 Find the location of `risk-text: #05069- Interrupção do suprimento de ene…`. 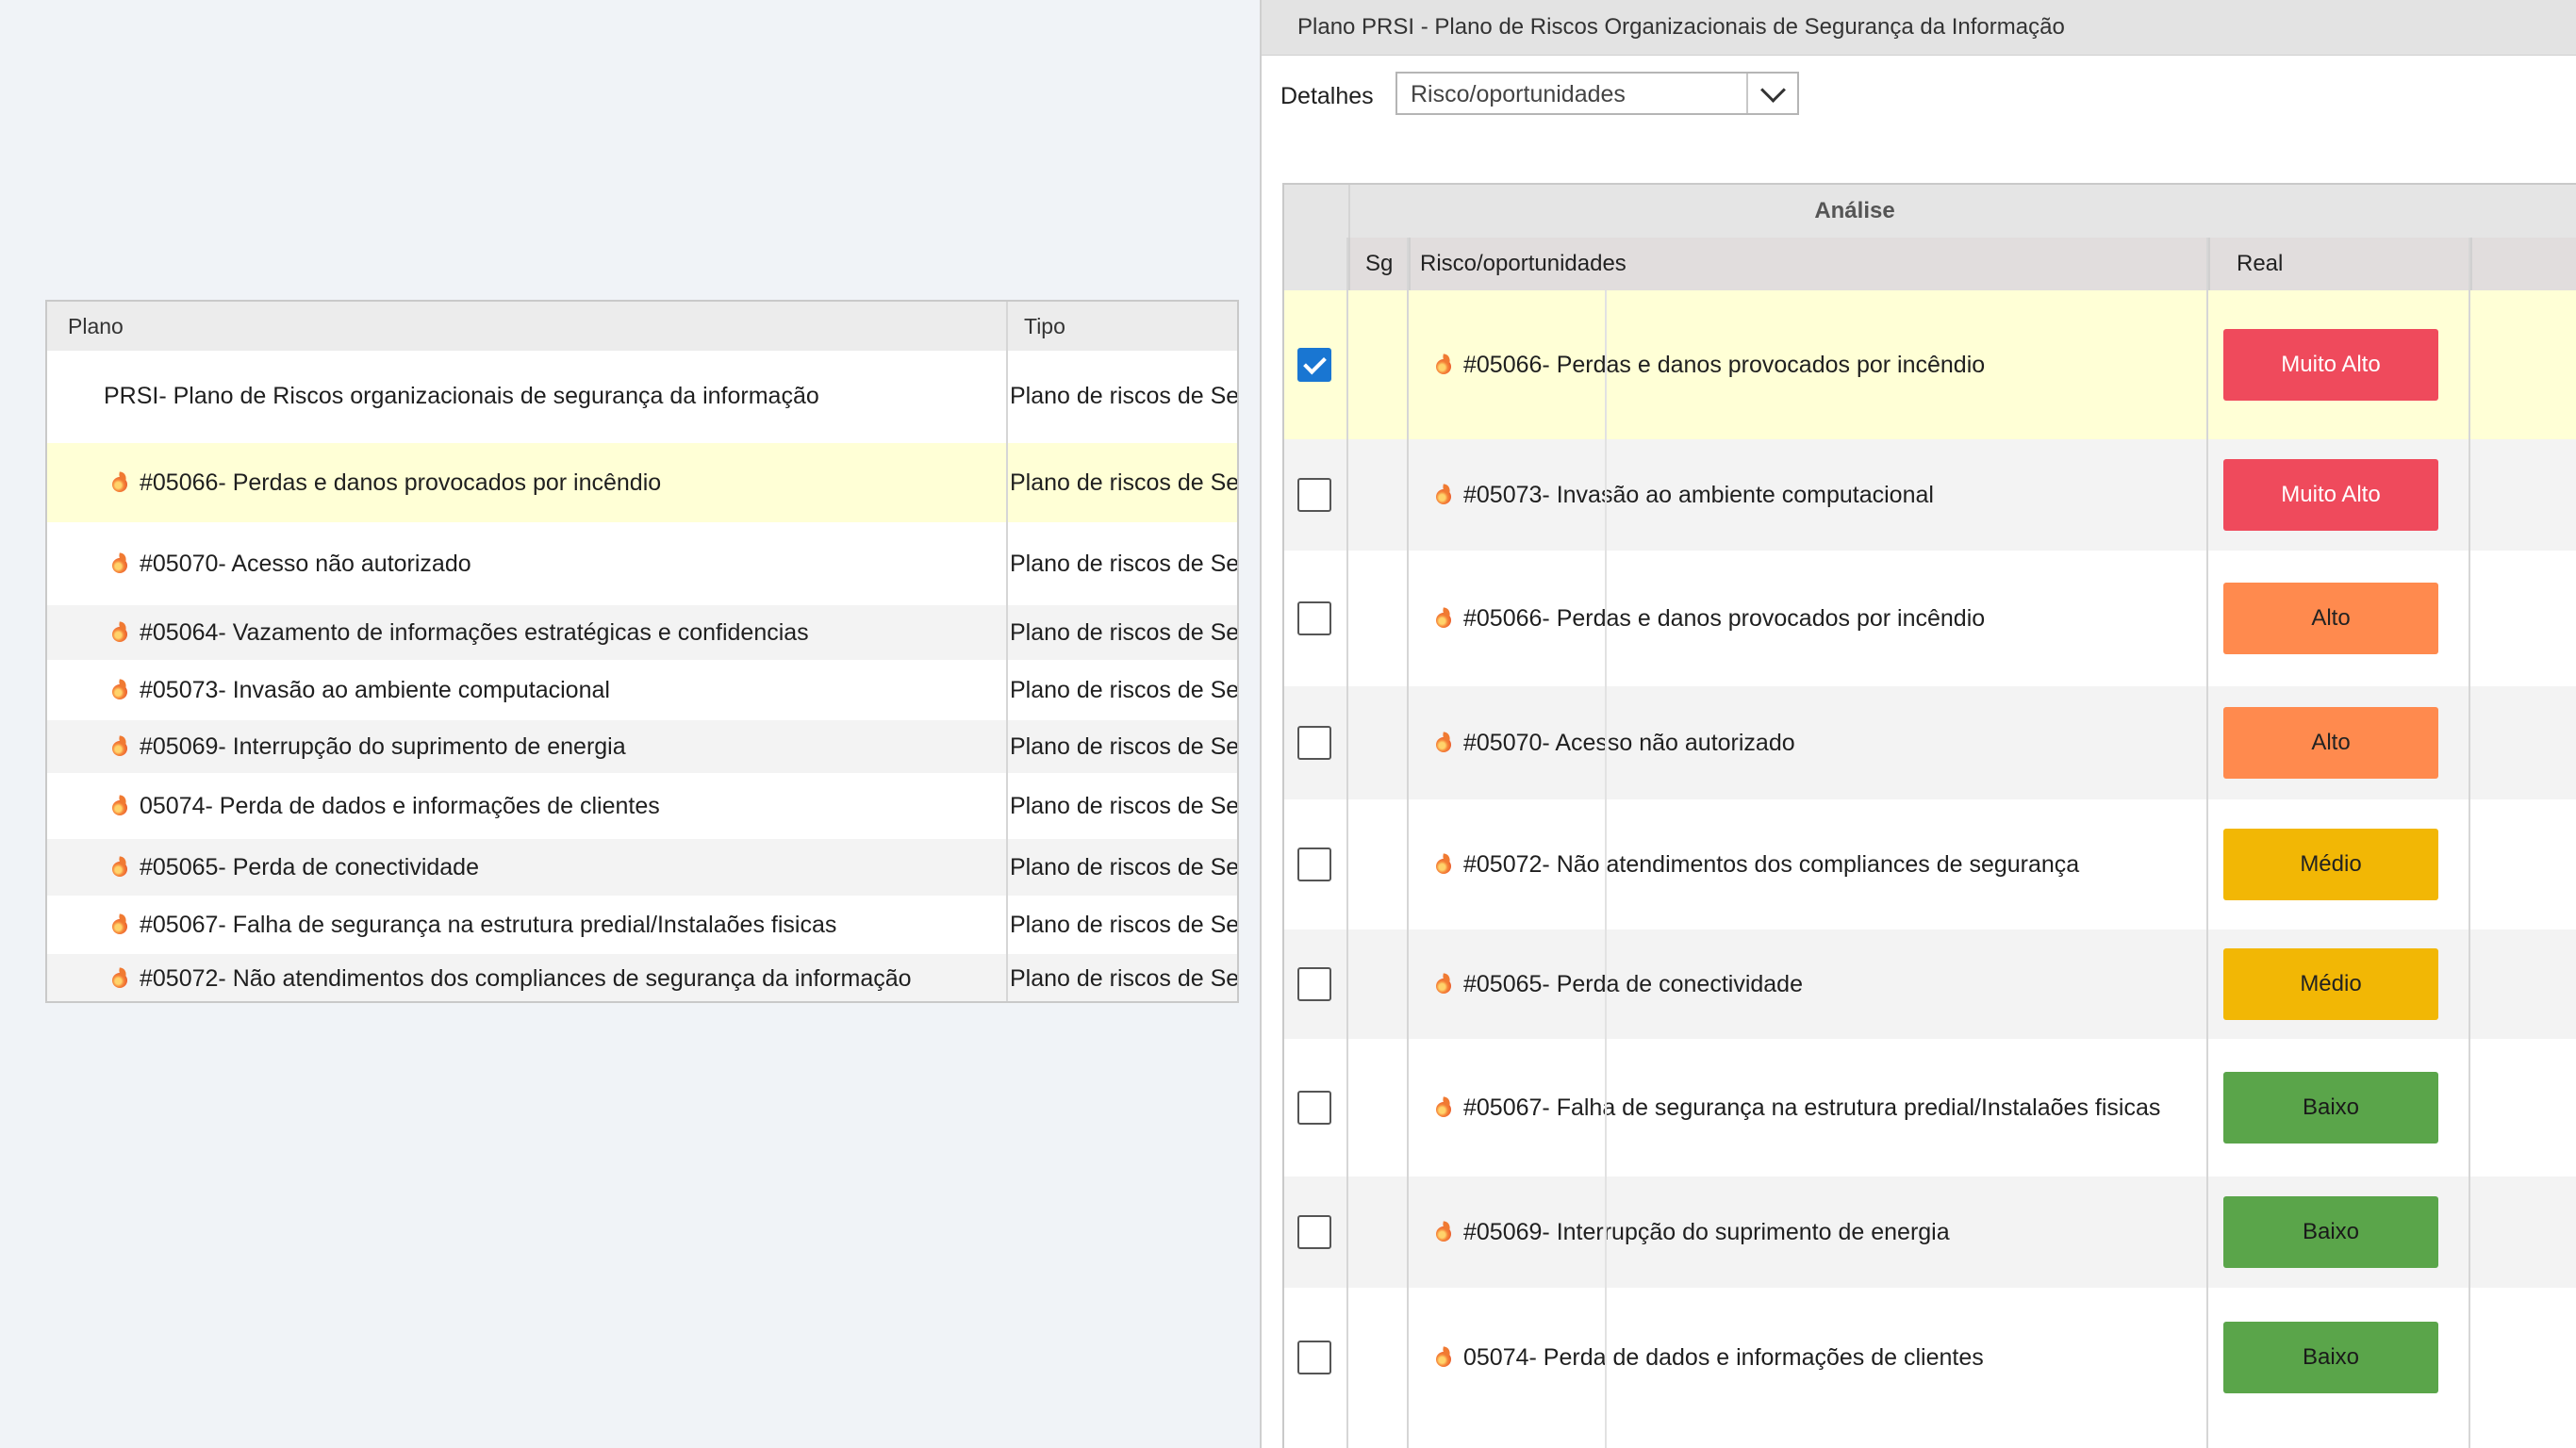

risk-text: #05069- Interrupção do suprimento de ene… is located at coordinates (1706, 1231).